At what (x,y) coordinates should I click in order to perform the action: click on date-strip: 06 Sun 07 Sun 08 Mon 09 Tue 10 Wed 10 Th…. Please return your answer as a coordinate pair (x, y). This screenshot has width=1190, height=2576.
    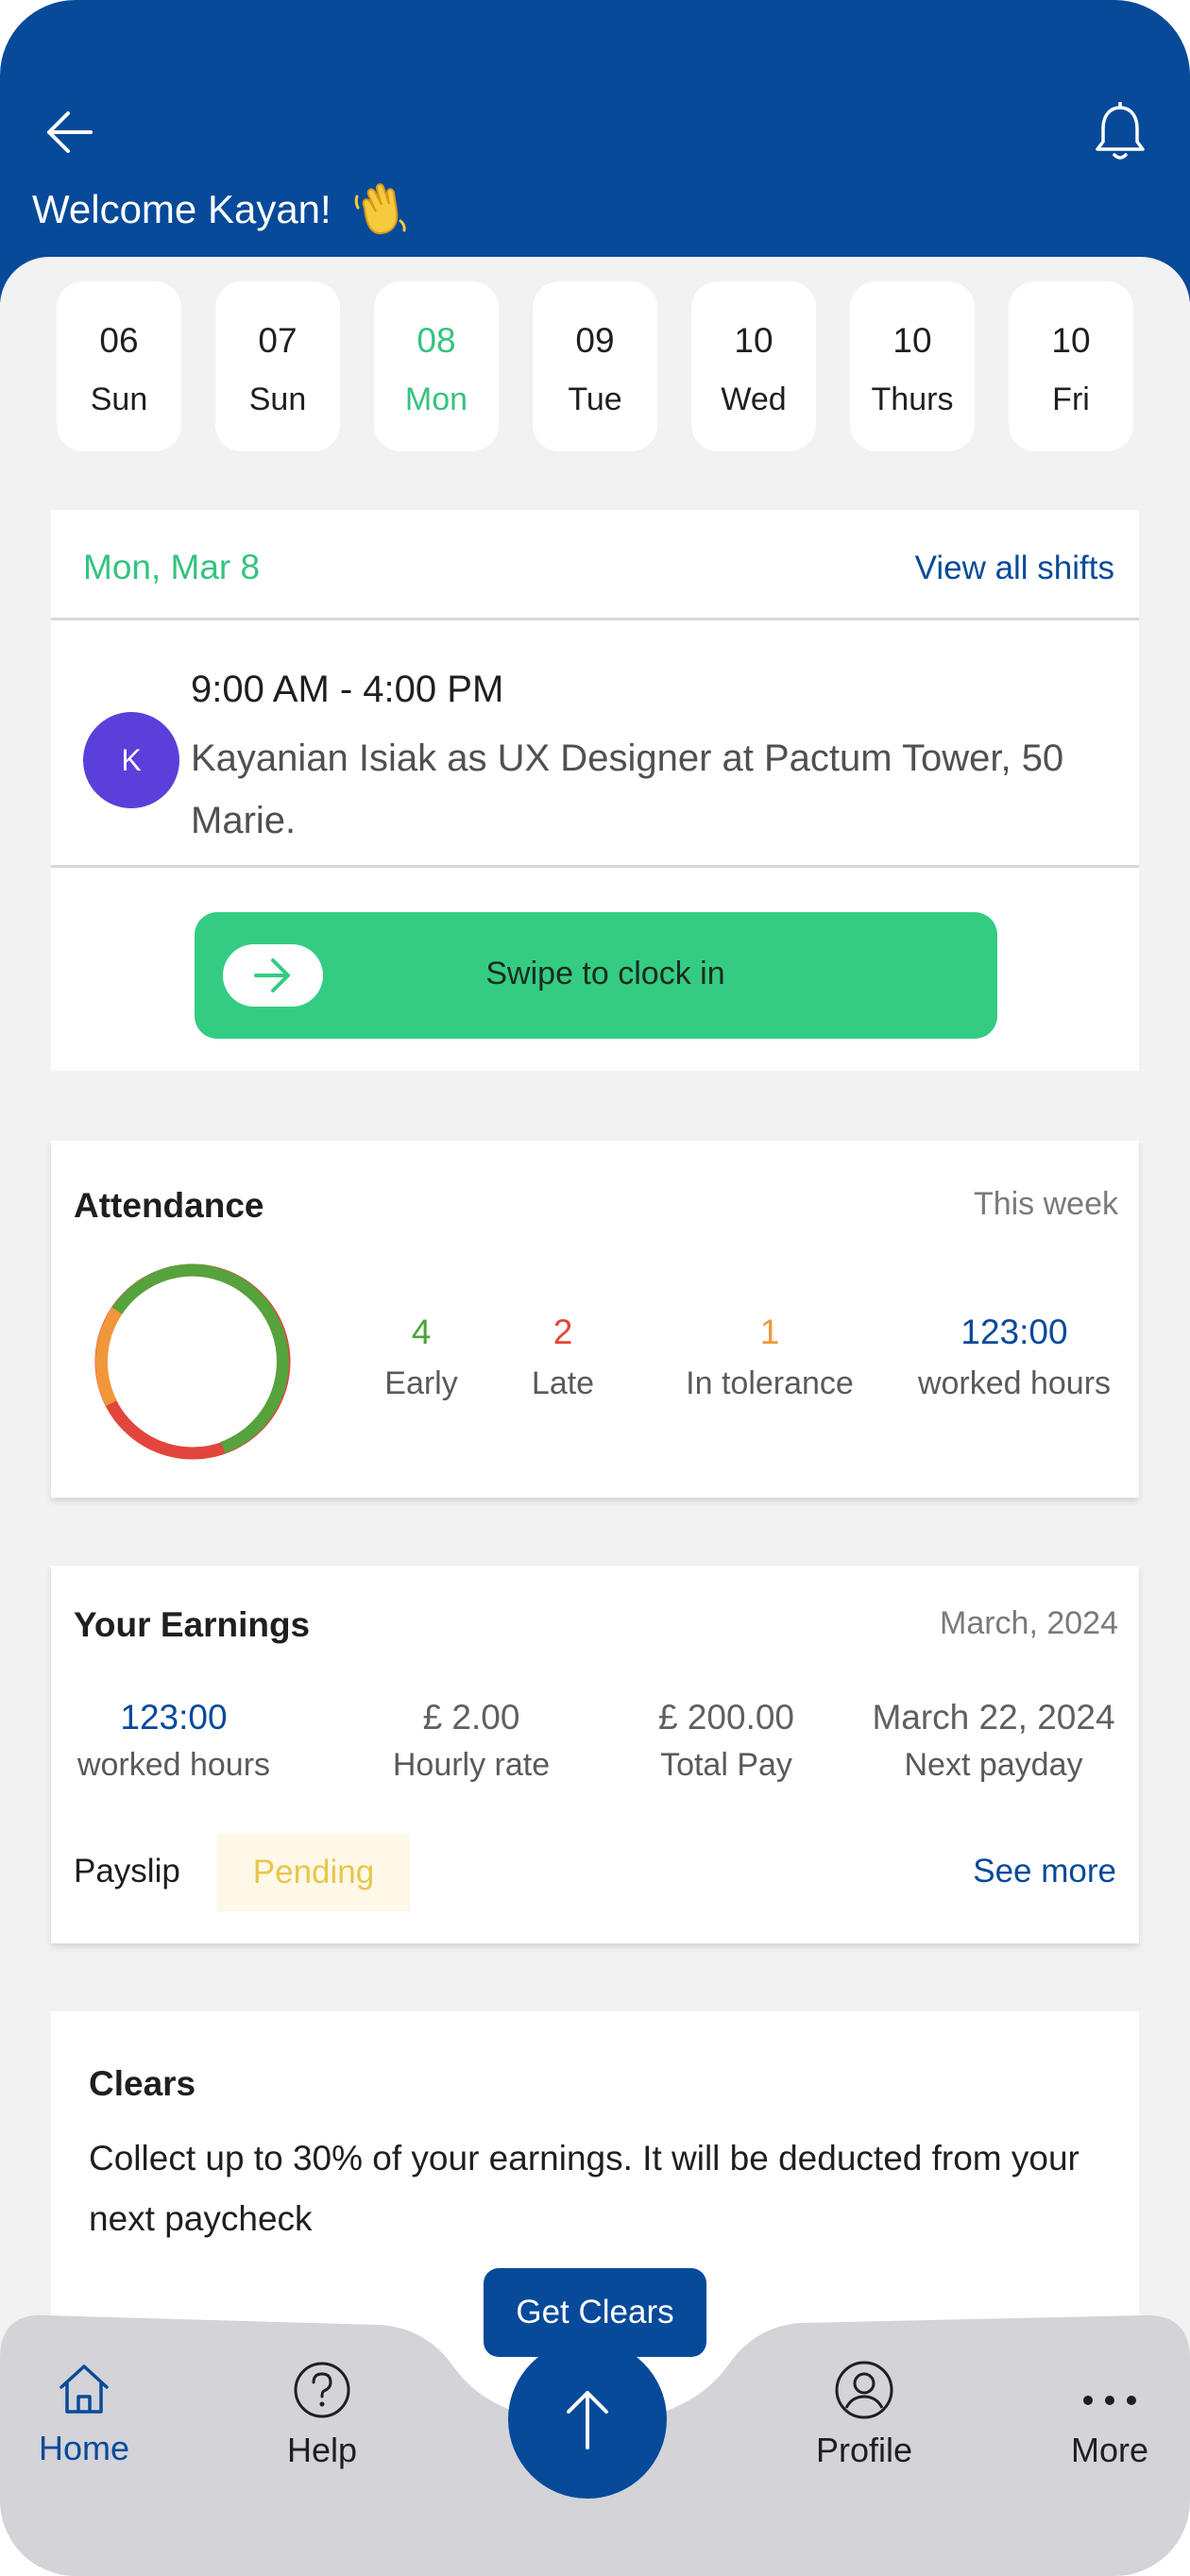
    Looking at the image, I should click on (596, 367).